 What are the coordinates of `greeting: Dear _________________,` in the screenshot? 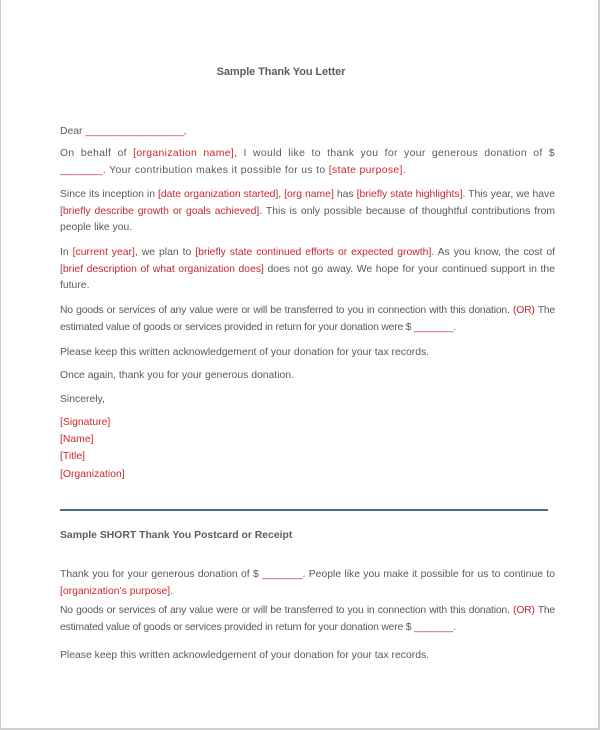 It's located at (123, 131).